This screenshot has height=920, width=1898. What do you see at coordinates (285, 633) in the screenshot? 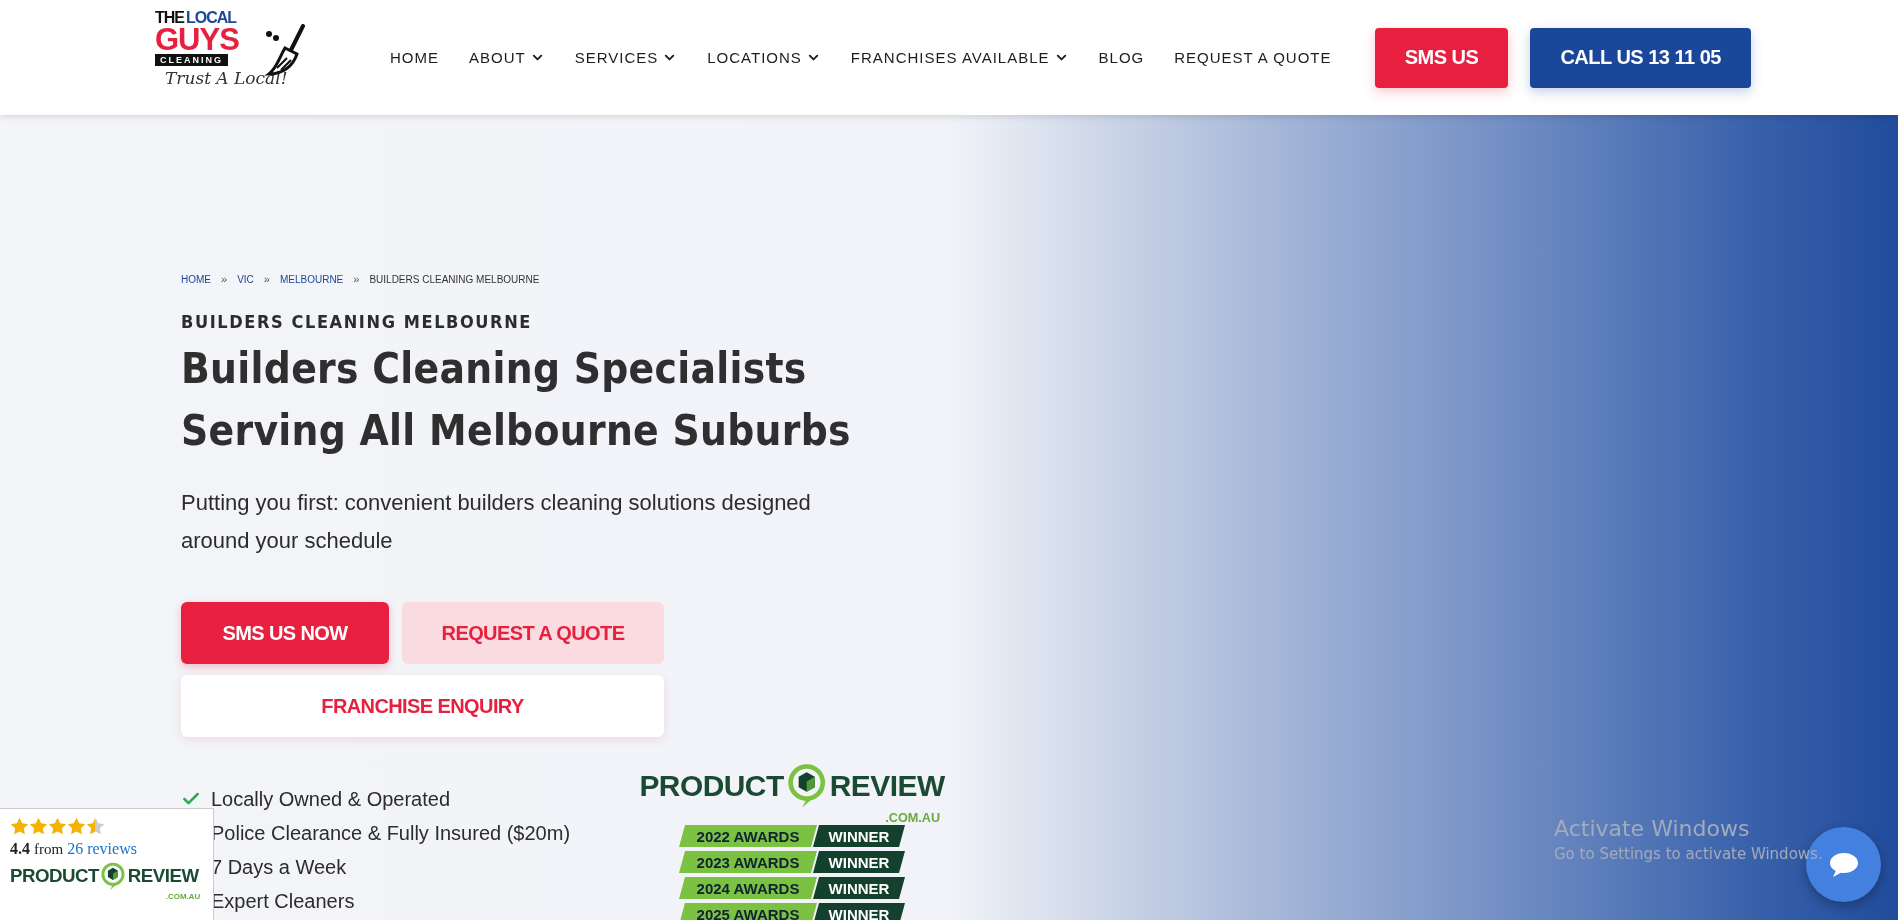
I see `sms-button: SMS US NOW` at bounding box center [285, 633].